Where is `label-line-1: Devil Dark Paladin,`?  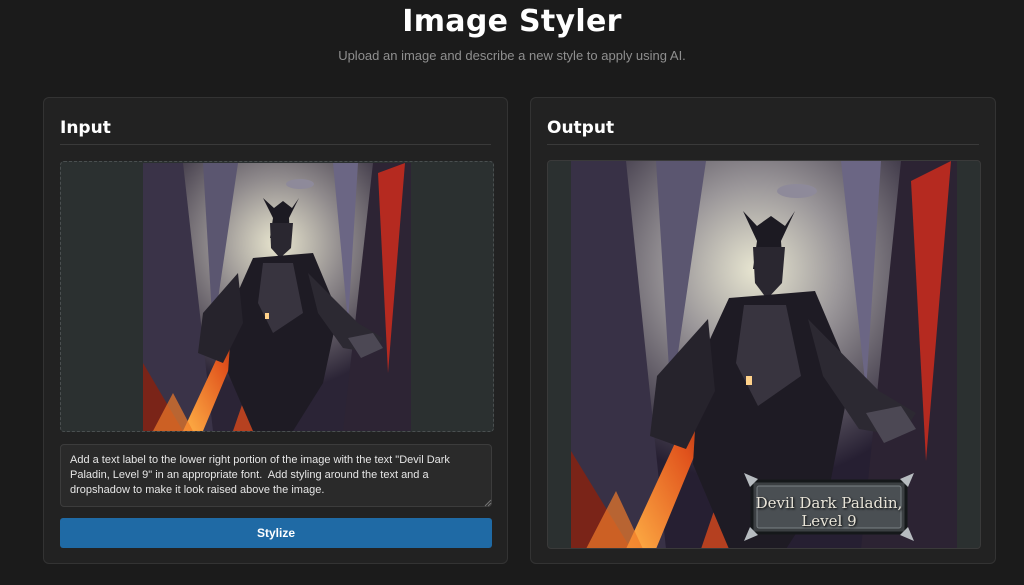
label-line-1: Devil Dark Paladin, is located at coordinates (829, 503).